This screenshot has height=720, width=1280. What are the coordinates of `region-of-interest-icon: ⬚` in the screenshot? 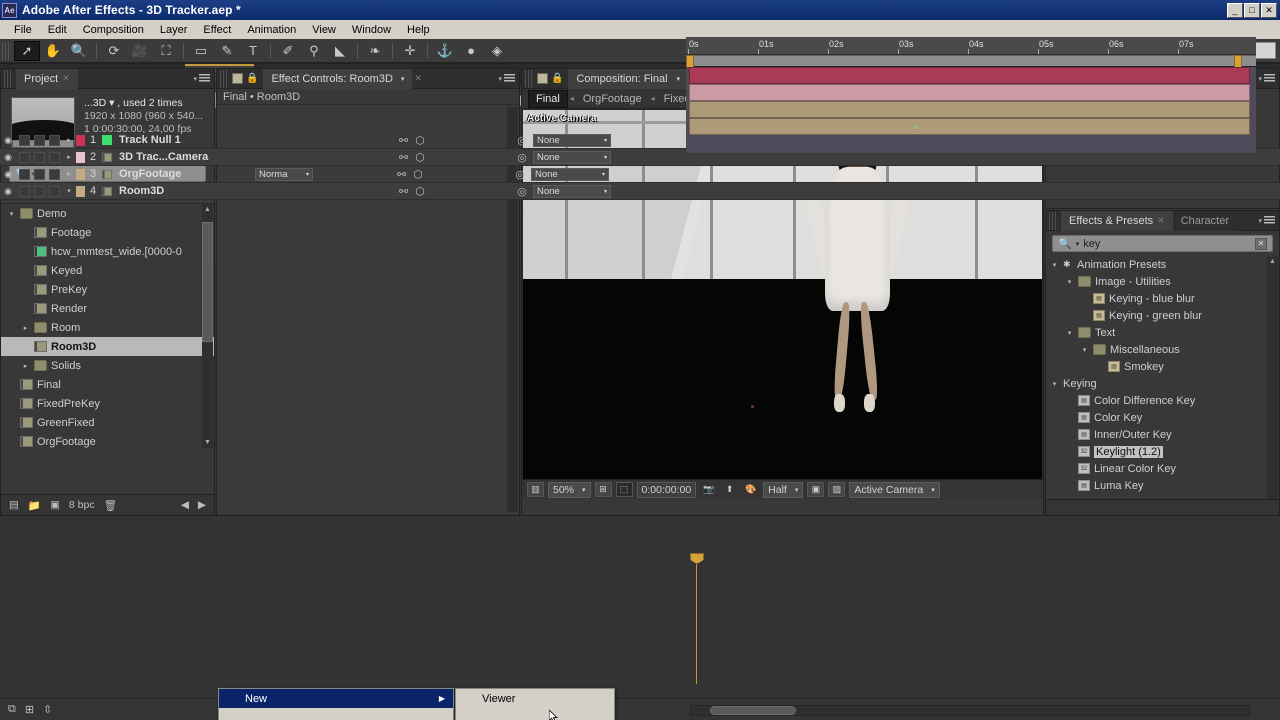 It's located at (624, 489).